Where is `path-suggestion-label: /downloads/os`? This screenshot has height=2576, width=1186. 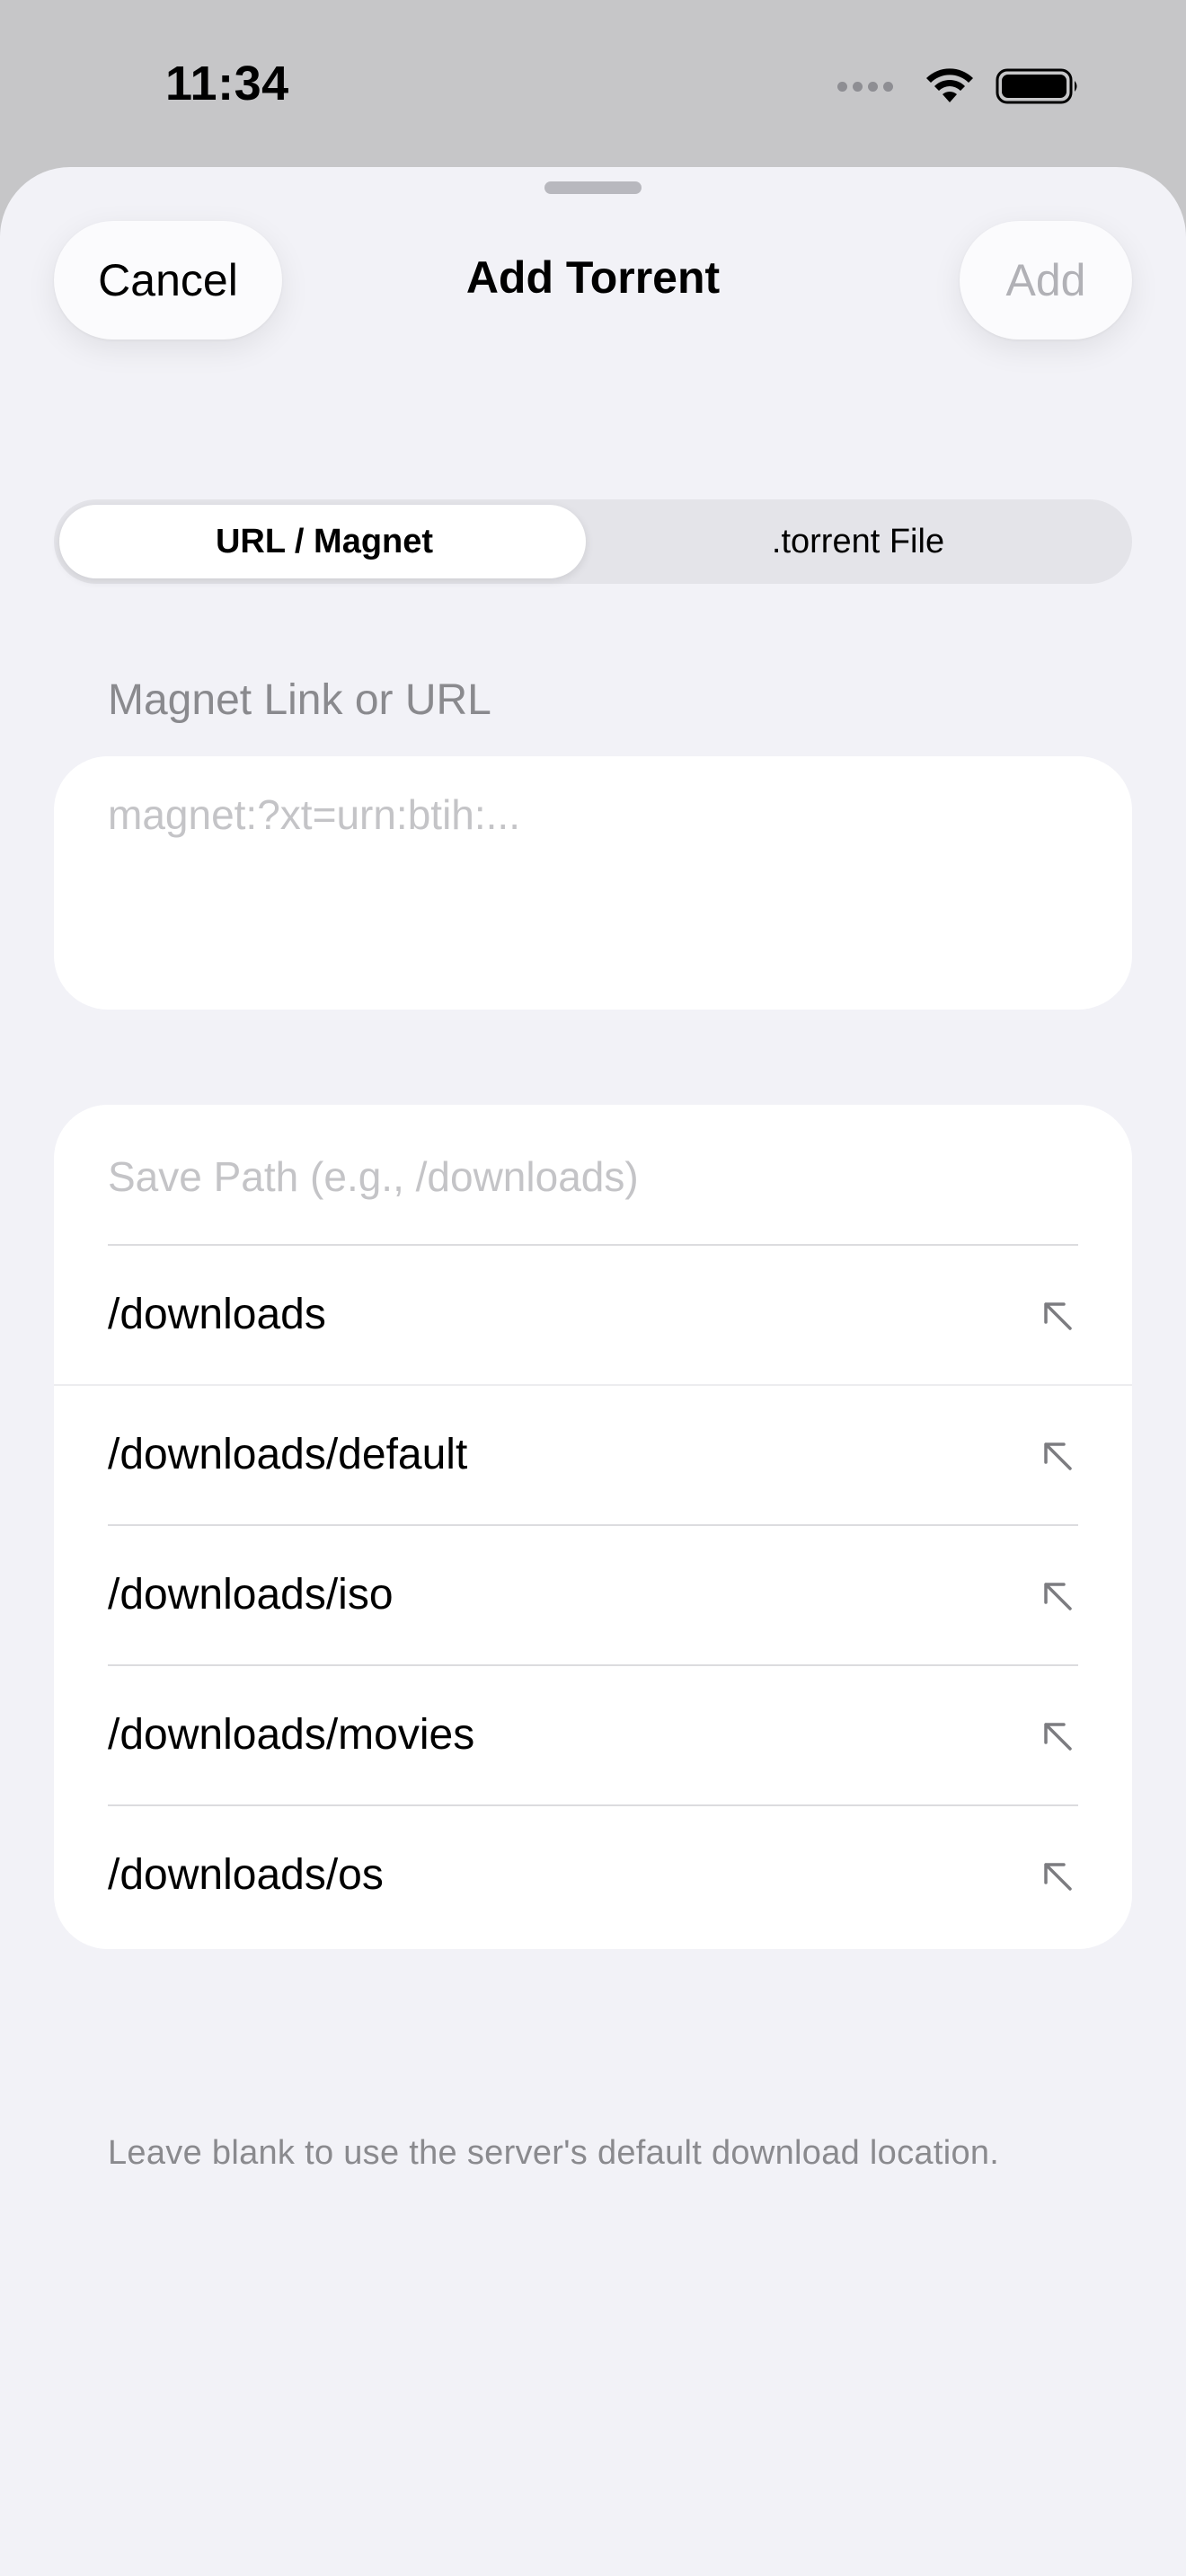 path-suggestion-label: /downloads/os is located at coordinates (246, 1875).